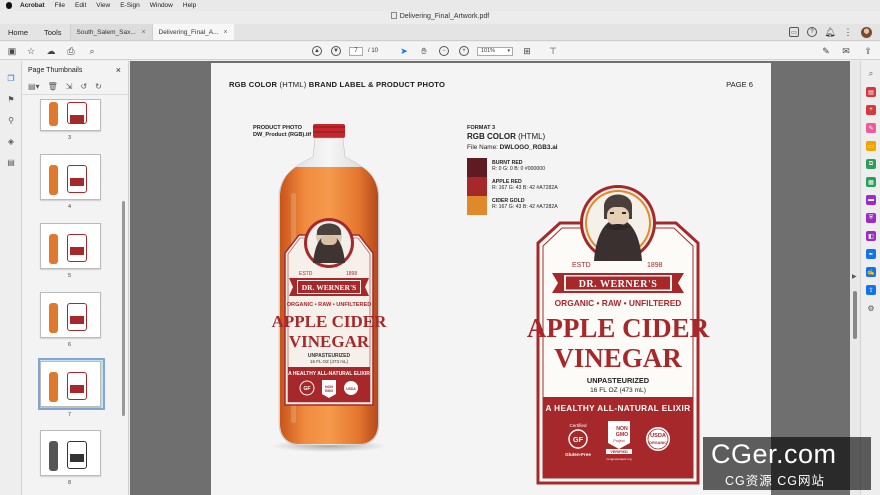 This screenshot has width=880, height=495. I want to click on notification-bell-icon: 🔔︎, so click(829, 32).